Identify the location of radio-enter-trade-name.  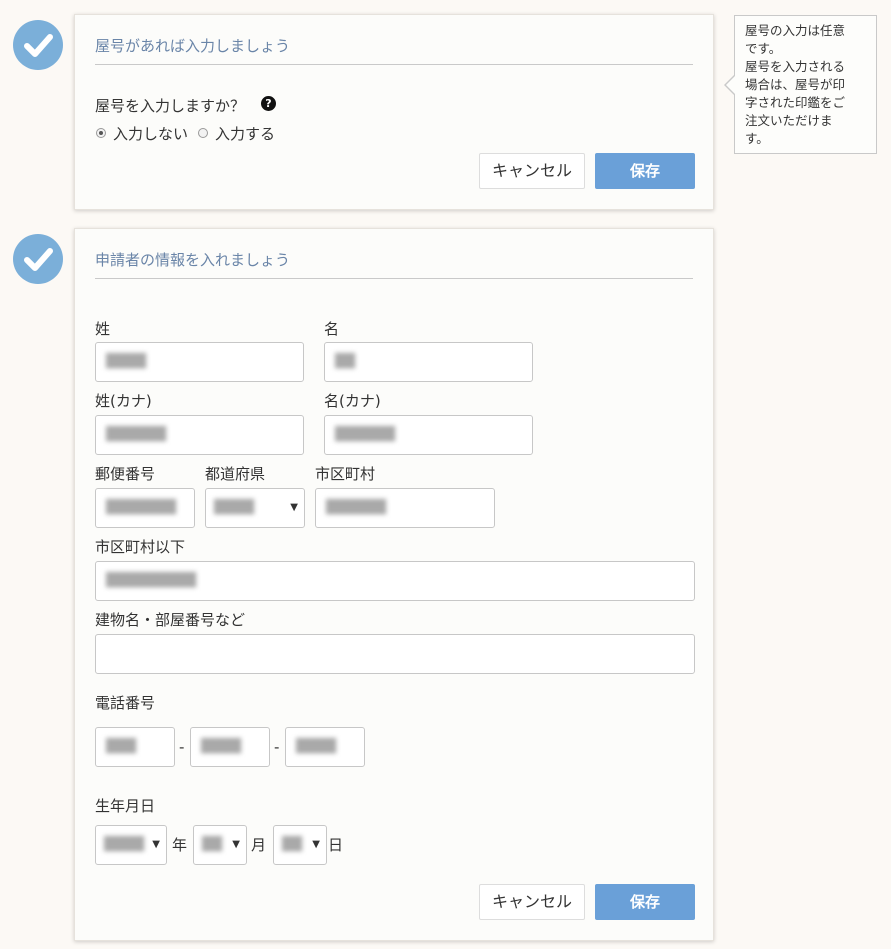
(203, 133).